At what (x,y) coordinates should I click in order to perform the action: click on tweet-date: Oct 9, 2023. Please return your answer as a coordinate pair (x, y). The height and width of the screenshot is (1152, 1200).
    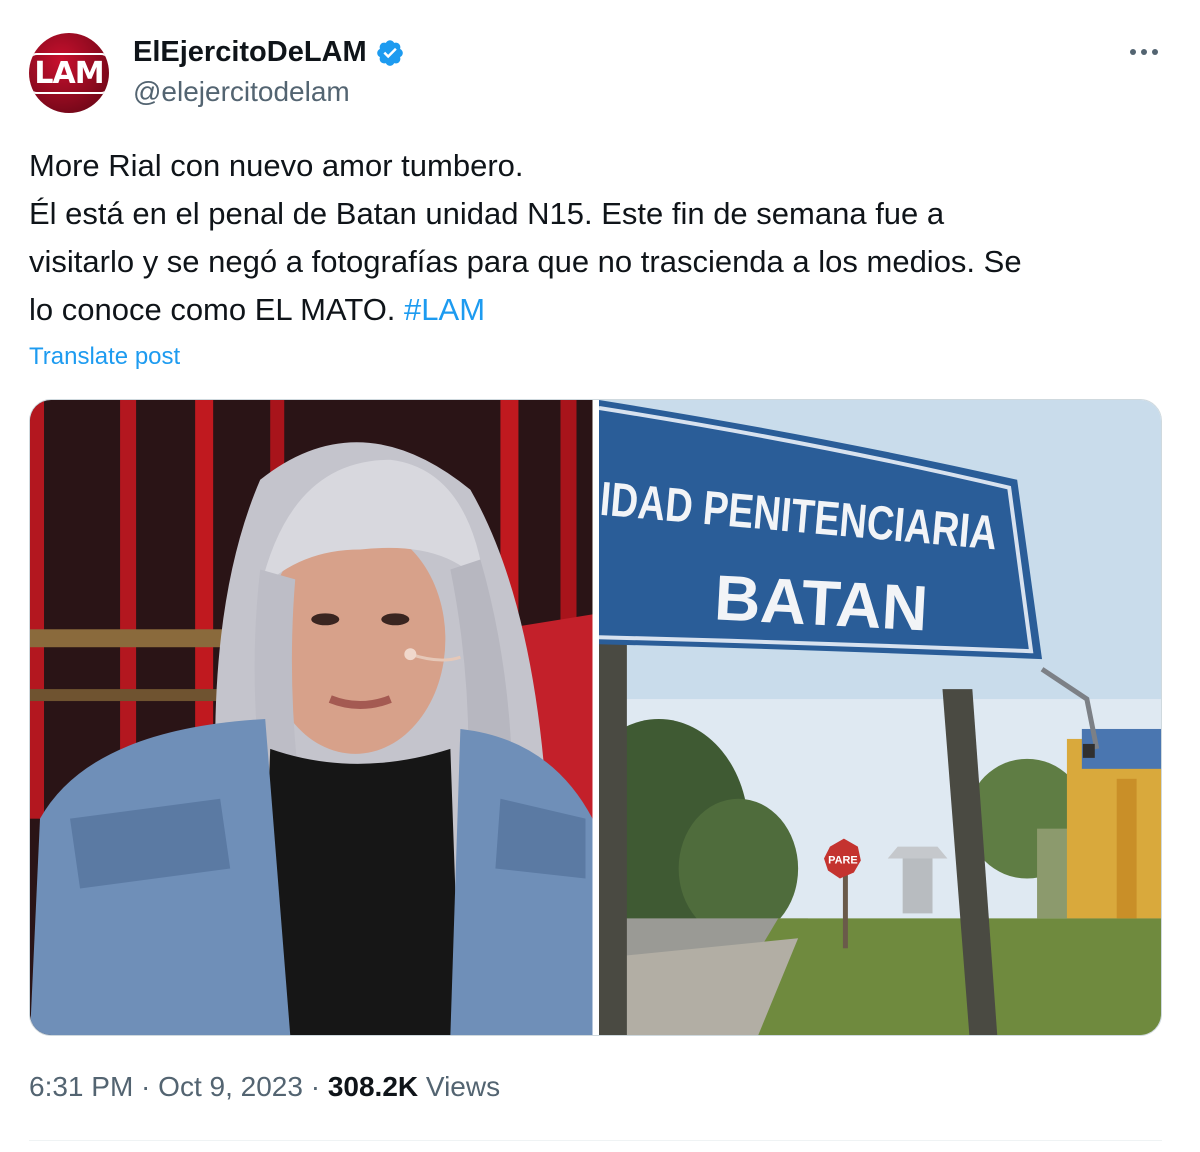
    Looking at the image, I should click on (230, 1086).